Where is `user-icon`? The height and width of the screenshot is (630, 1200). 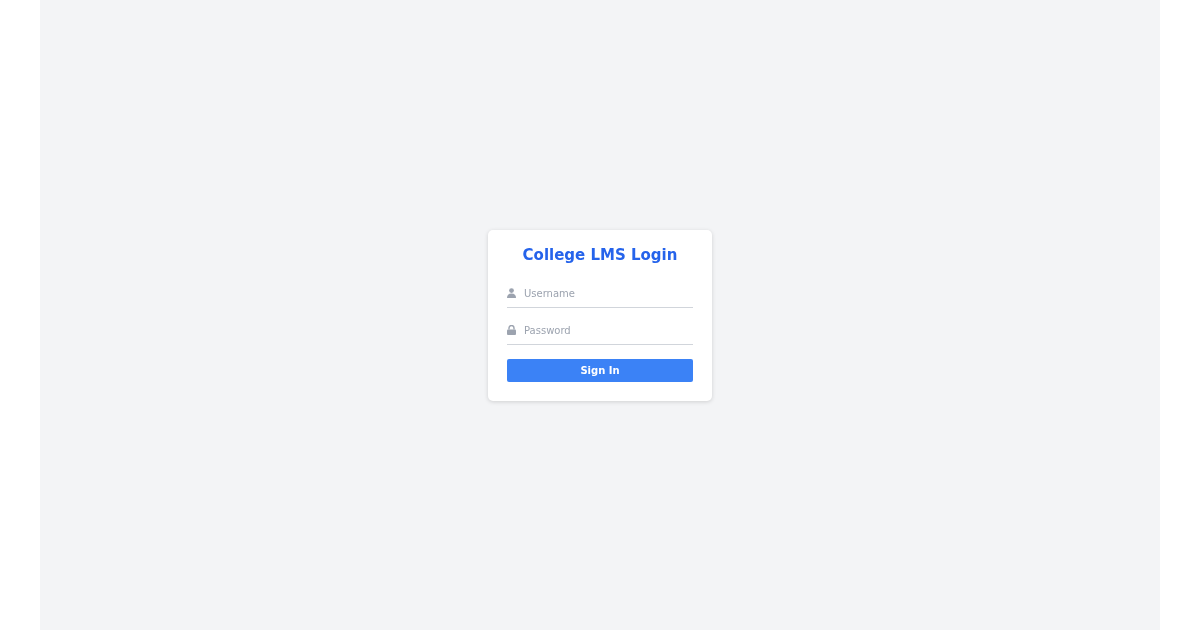 user-icon is located at coordinates (511, 293).